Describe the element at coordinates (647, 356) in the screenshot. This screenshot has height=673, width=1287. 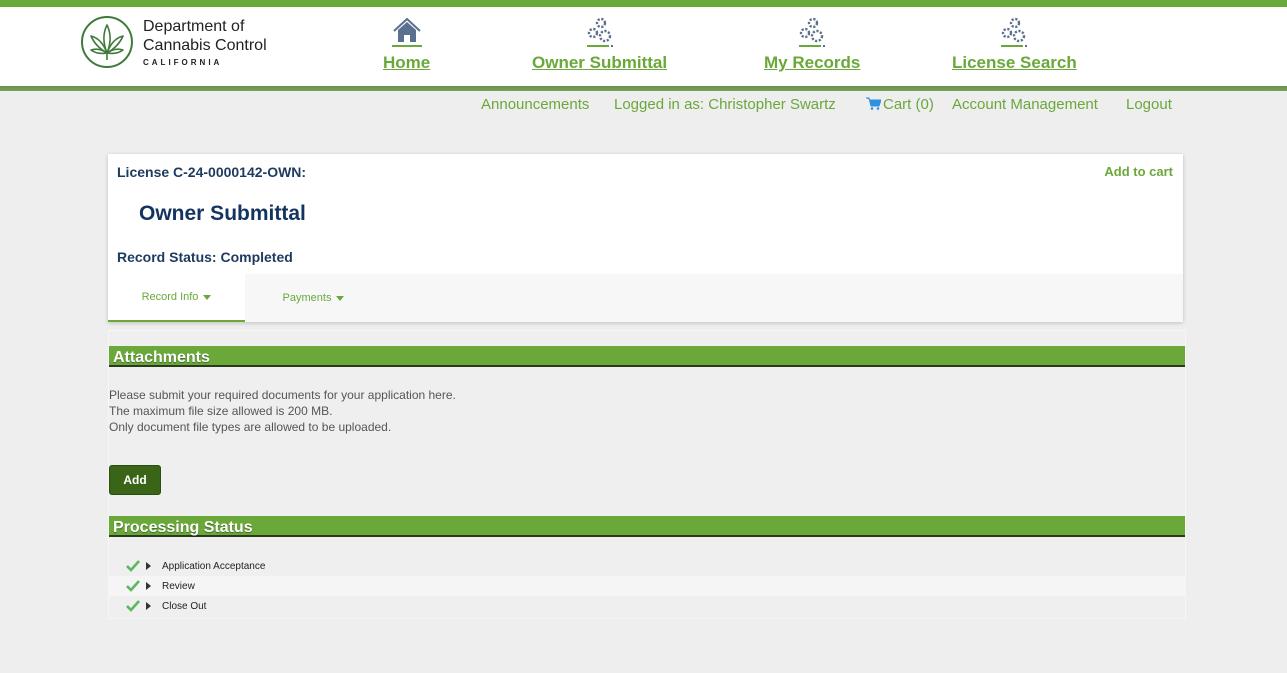
I see `attachments-heading: Attachments` at that location.